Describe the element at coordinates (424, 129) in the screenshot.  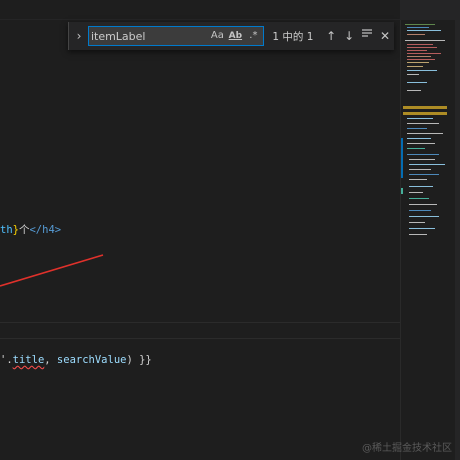
I see `minimap-content` at that location.